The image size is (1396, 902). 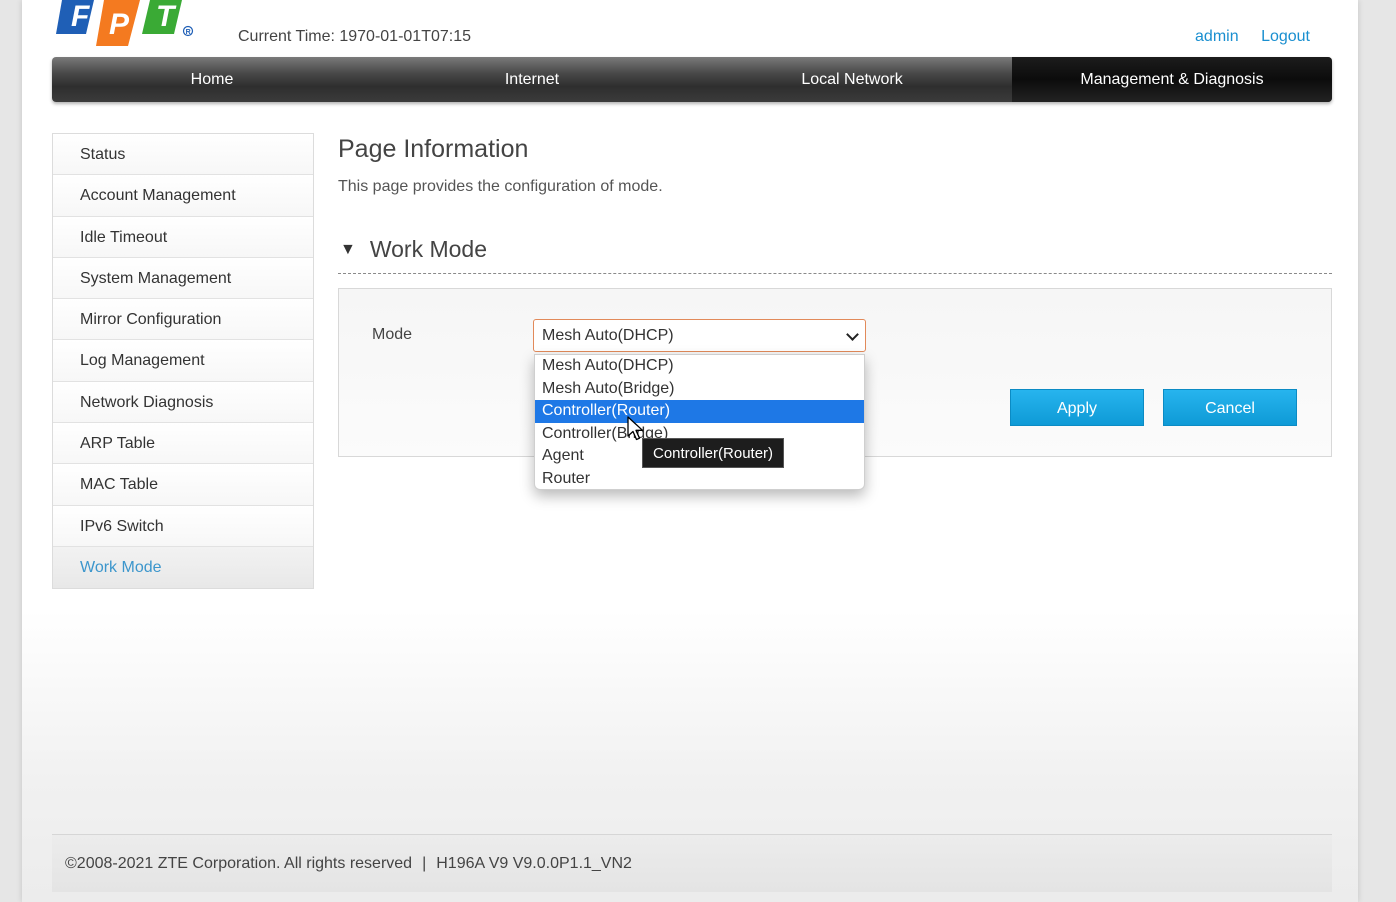 What do you see at coordinates (534, 863) in the screenshot?
I see `firmware-version: H196A V9 V9.0.0P1.1_VN2` at bounding box center [534, 863].